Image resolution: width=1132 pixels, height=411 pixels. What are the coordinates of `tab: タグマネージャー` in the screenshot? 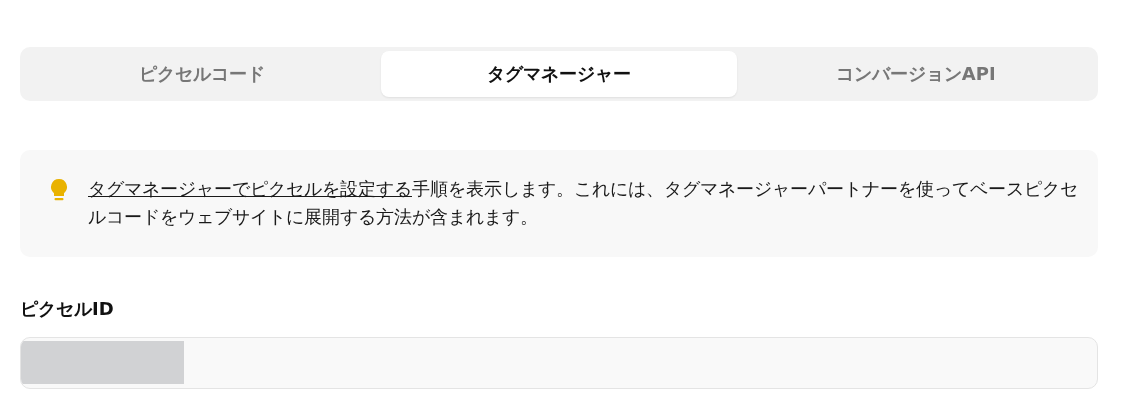 It's located at (559, 74).